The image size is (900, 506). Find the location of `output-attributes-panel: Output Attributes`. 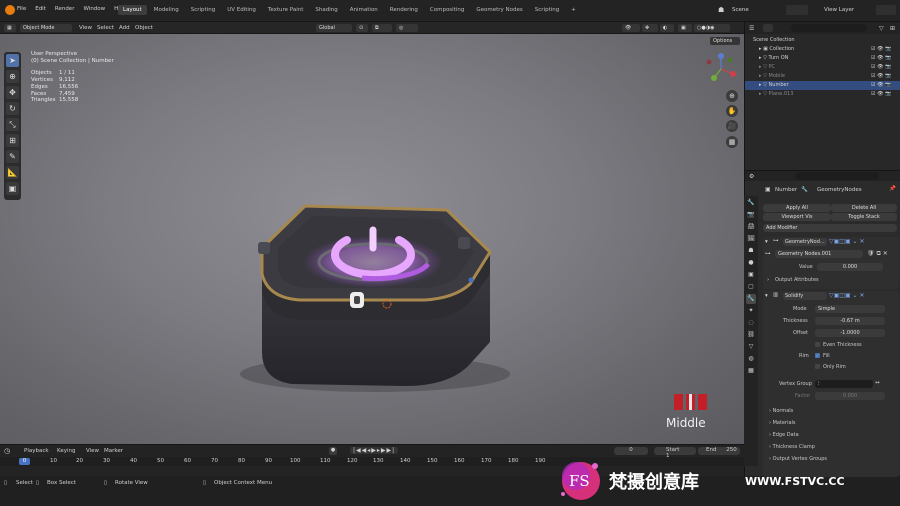

output-attributes-panel: Output Attributes is located at coordinates (797, 280).